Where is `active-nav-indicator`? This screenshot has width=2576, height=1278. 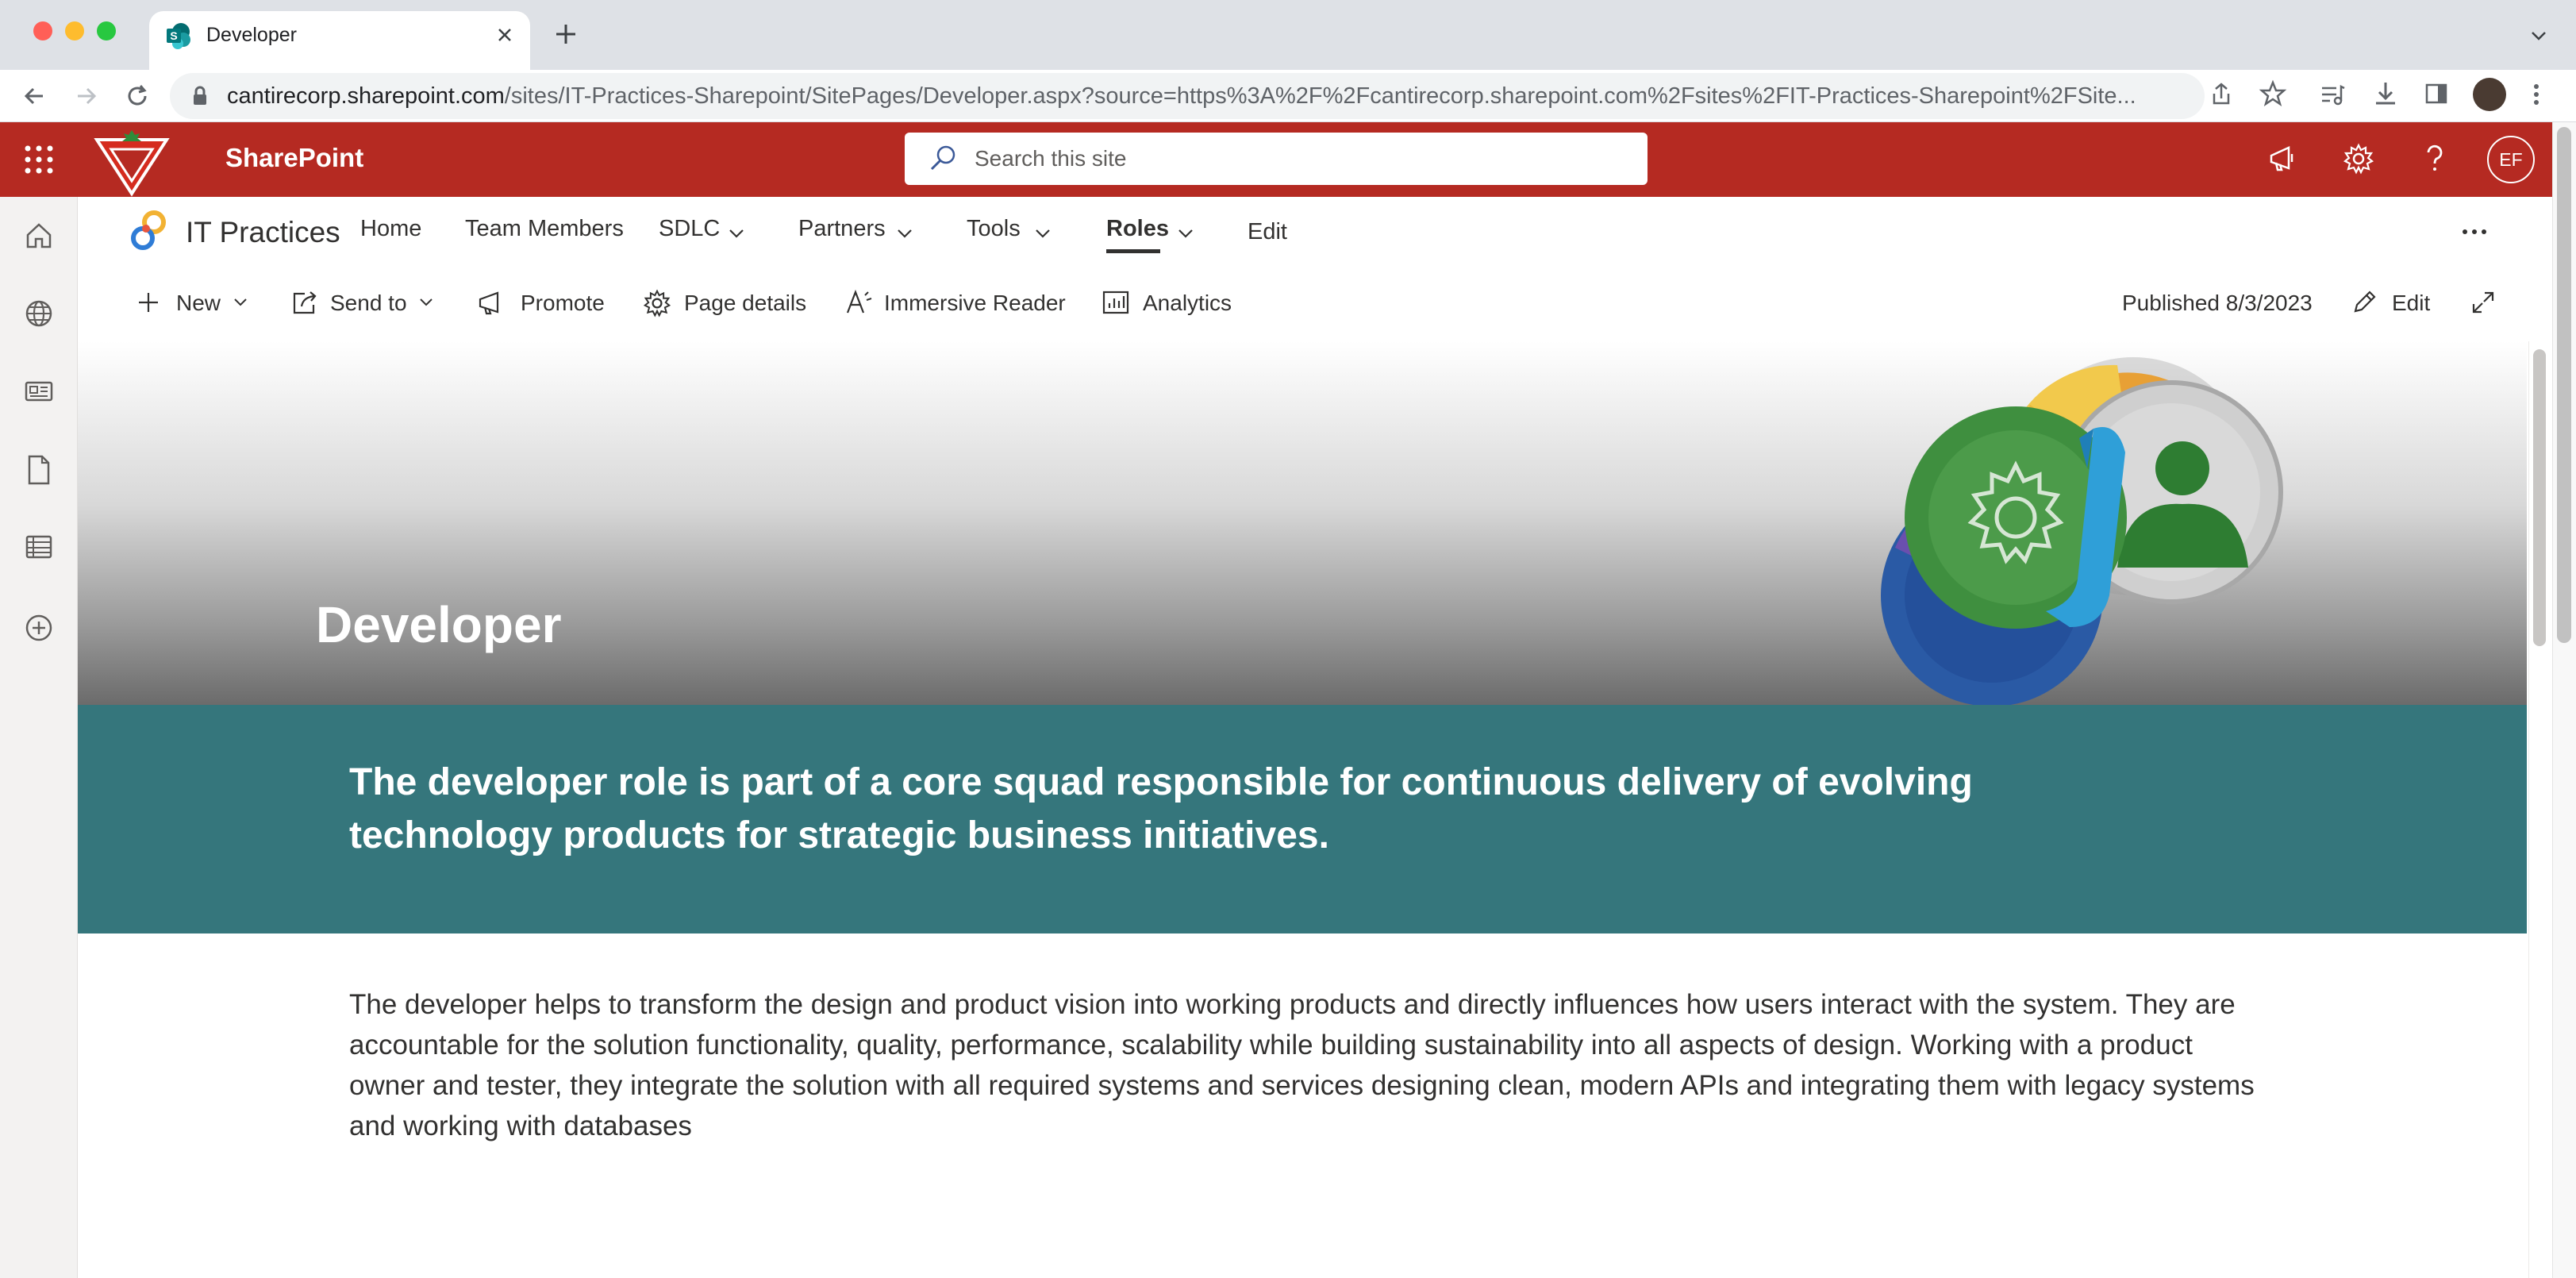 active-nav-indicator is located at coordinates (1133, 251).